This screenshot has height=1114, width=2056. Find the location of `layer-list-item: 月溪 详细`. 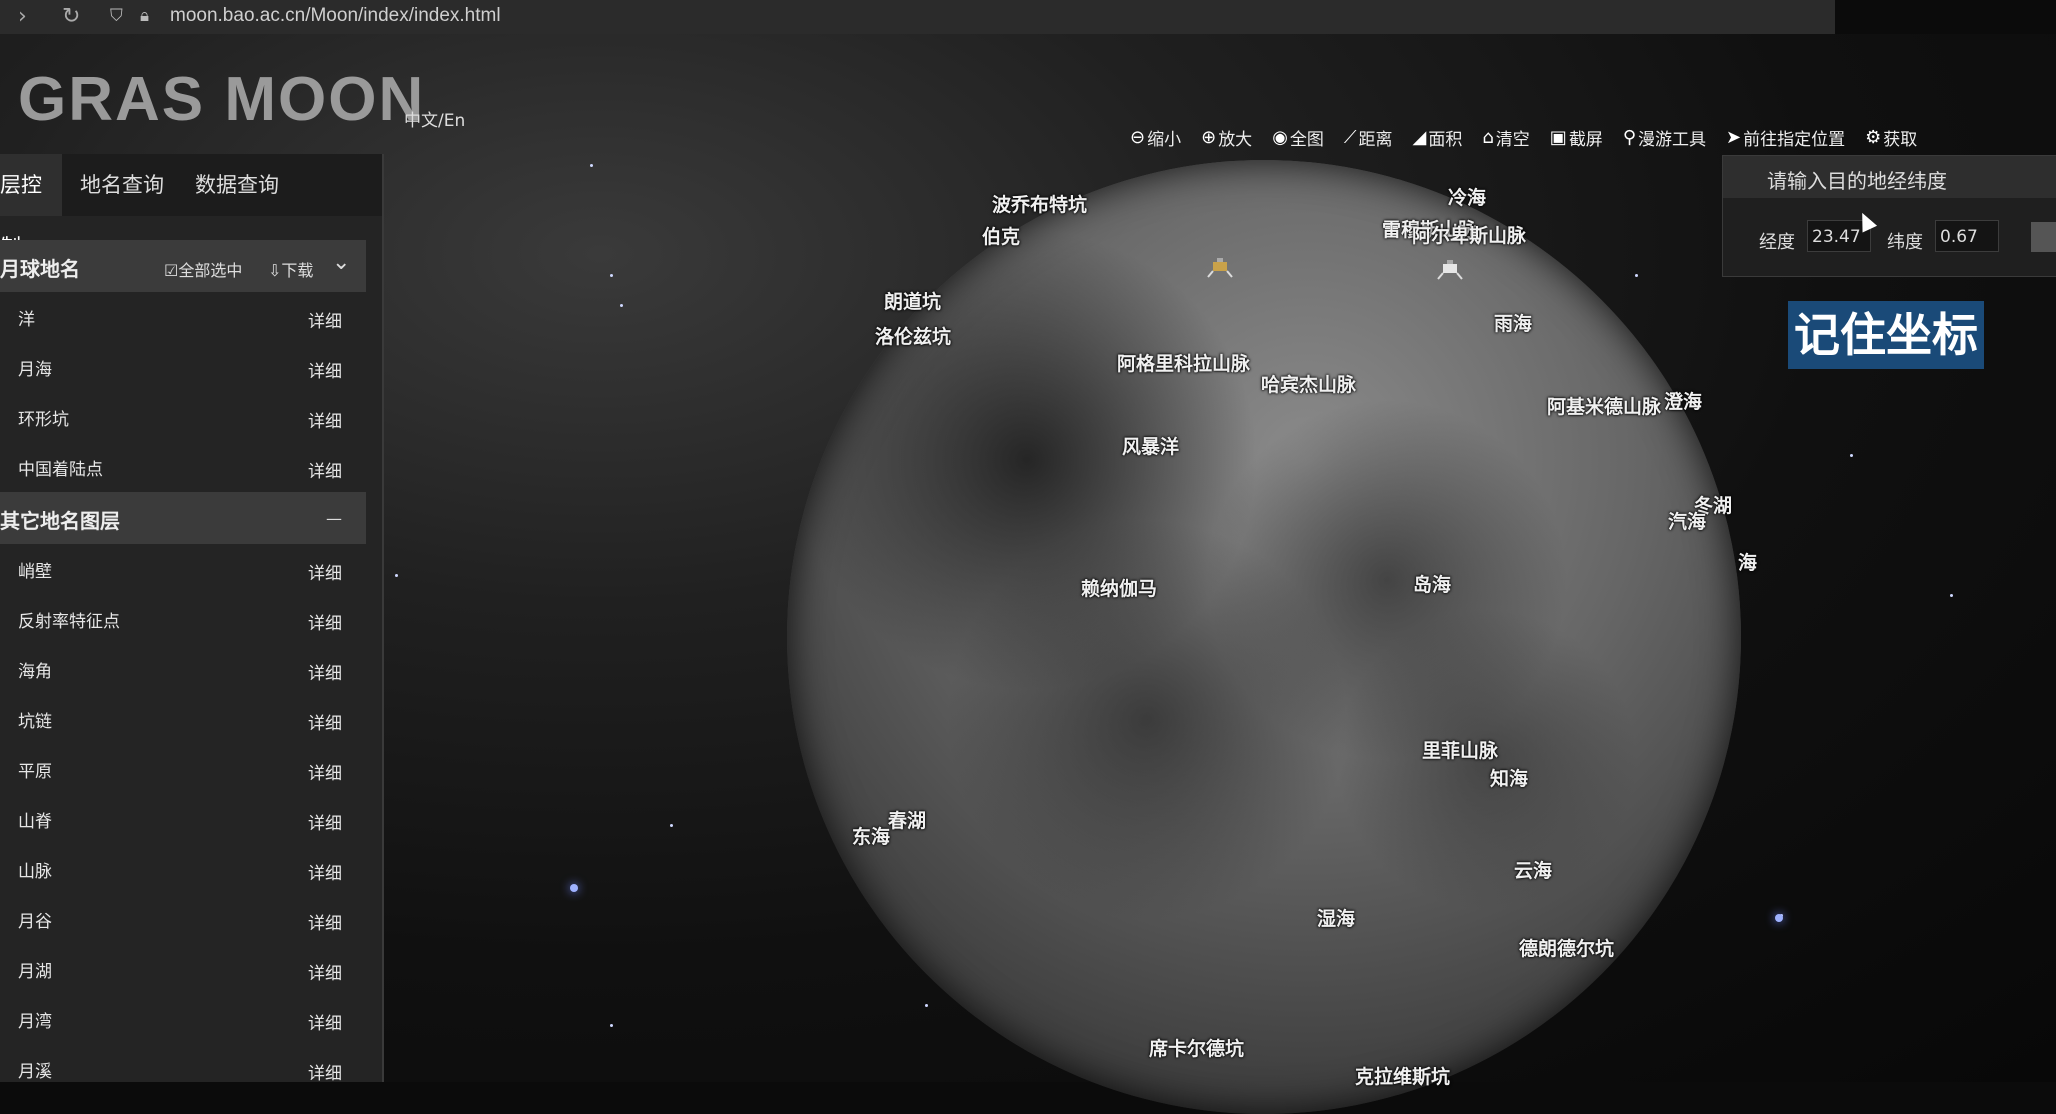

layer-list-item: 月溪 详细 is located at coordinates (183, 1069).